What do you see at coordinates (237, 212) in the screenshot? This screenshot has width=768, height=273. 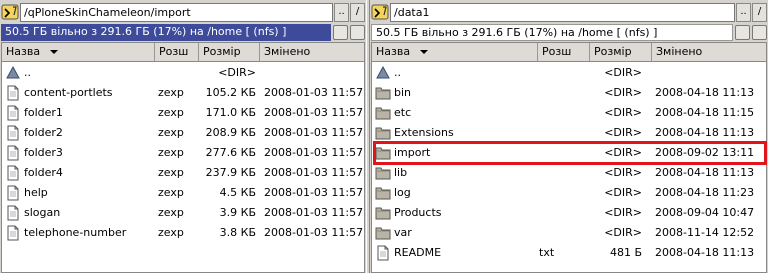 I see `file-size: 3.9 КБ` at bounding box center [237, 212].